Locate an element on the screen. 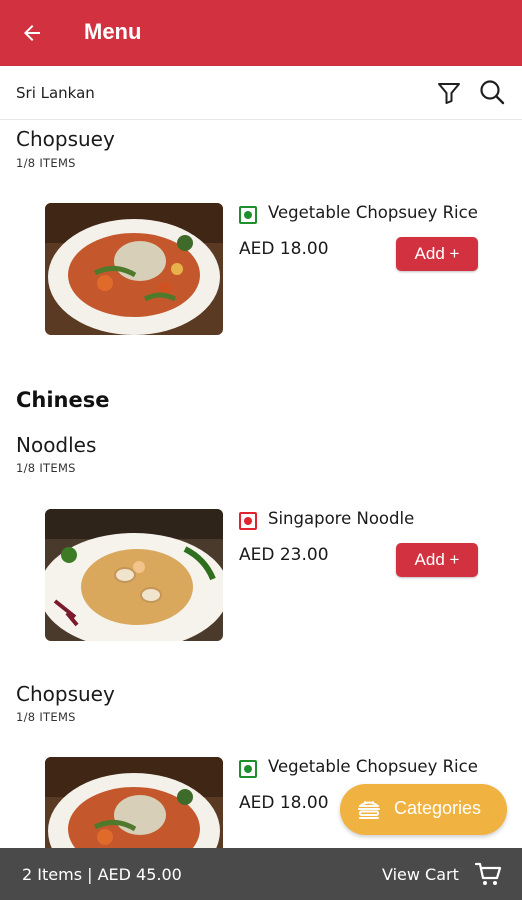 The height and width of the screenshot is (900, 522). cuisine-label: Sri Lankan is located at coordinates (55, 93).